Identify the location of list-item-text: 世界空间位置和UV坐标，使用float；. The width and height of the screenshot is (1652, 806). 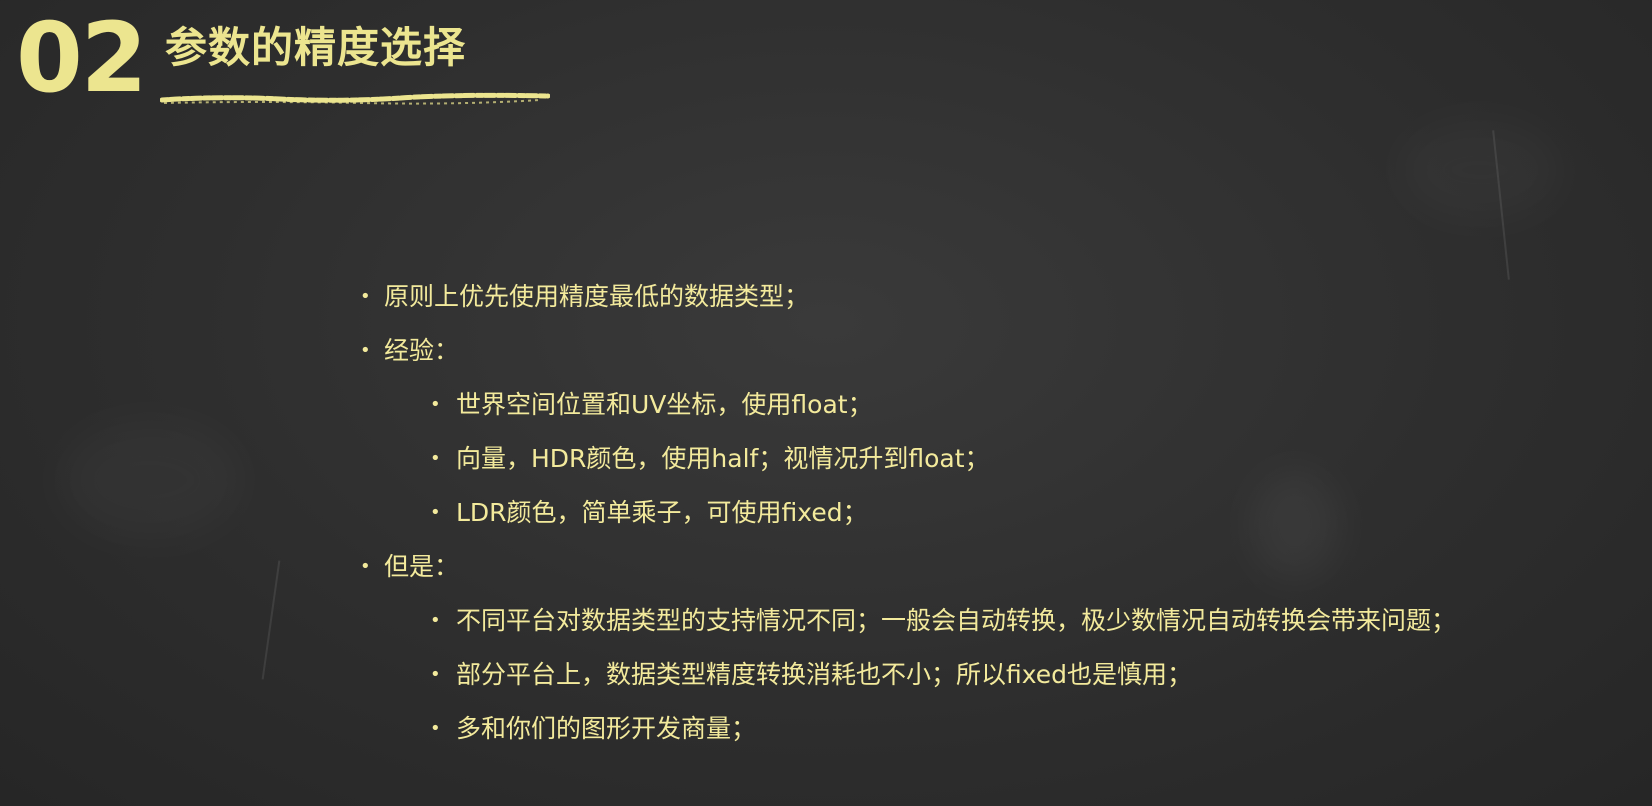
(664, 404).